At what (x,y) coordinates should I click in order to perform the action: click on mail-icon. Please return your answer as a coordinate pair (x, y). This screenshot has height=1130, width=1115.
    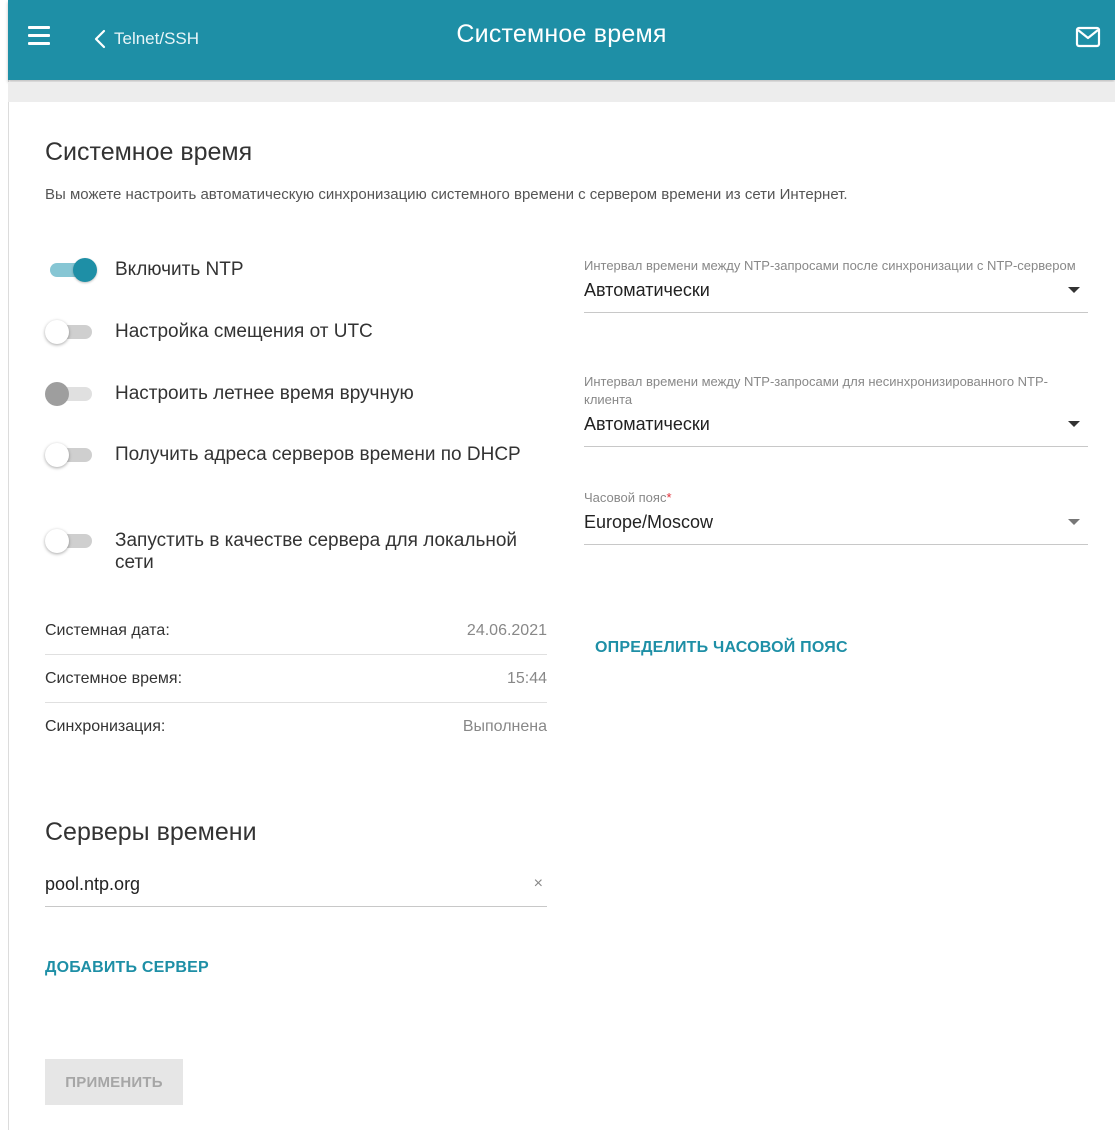
    Looking at the image, I should click on (1088, 39).